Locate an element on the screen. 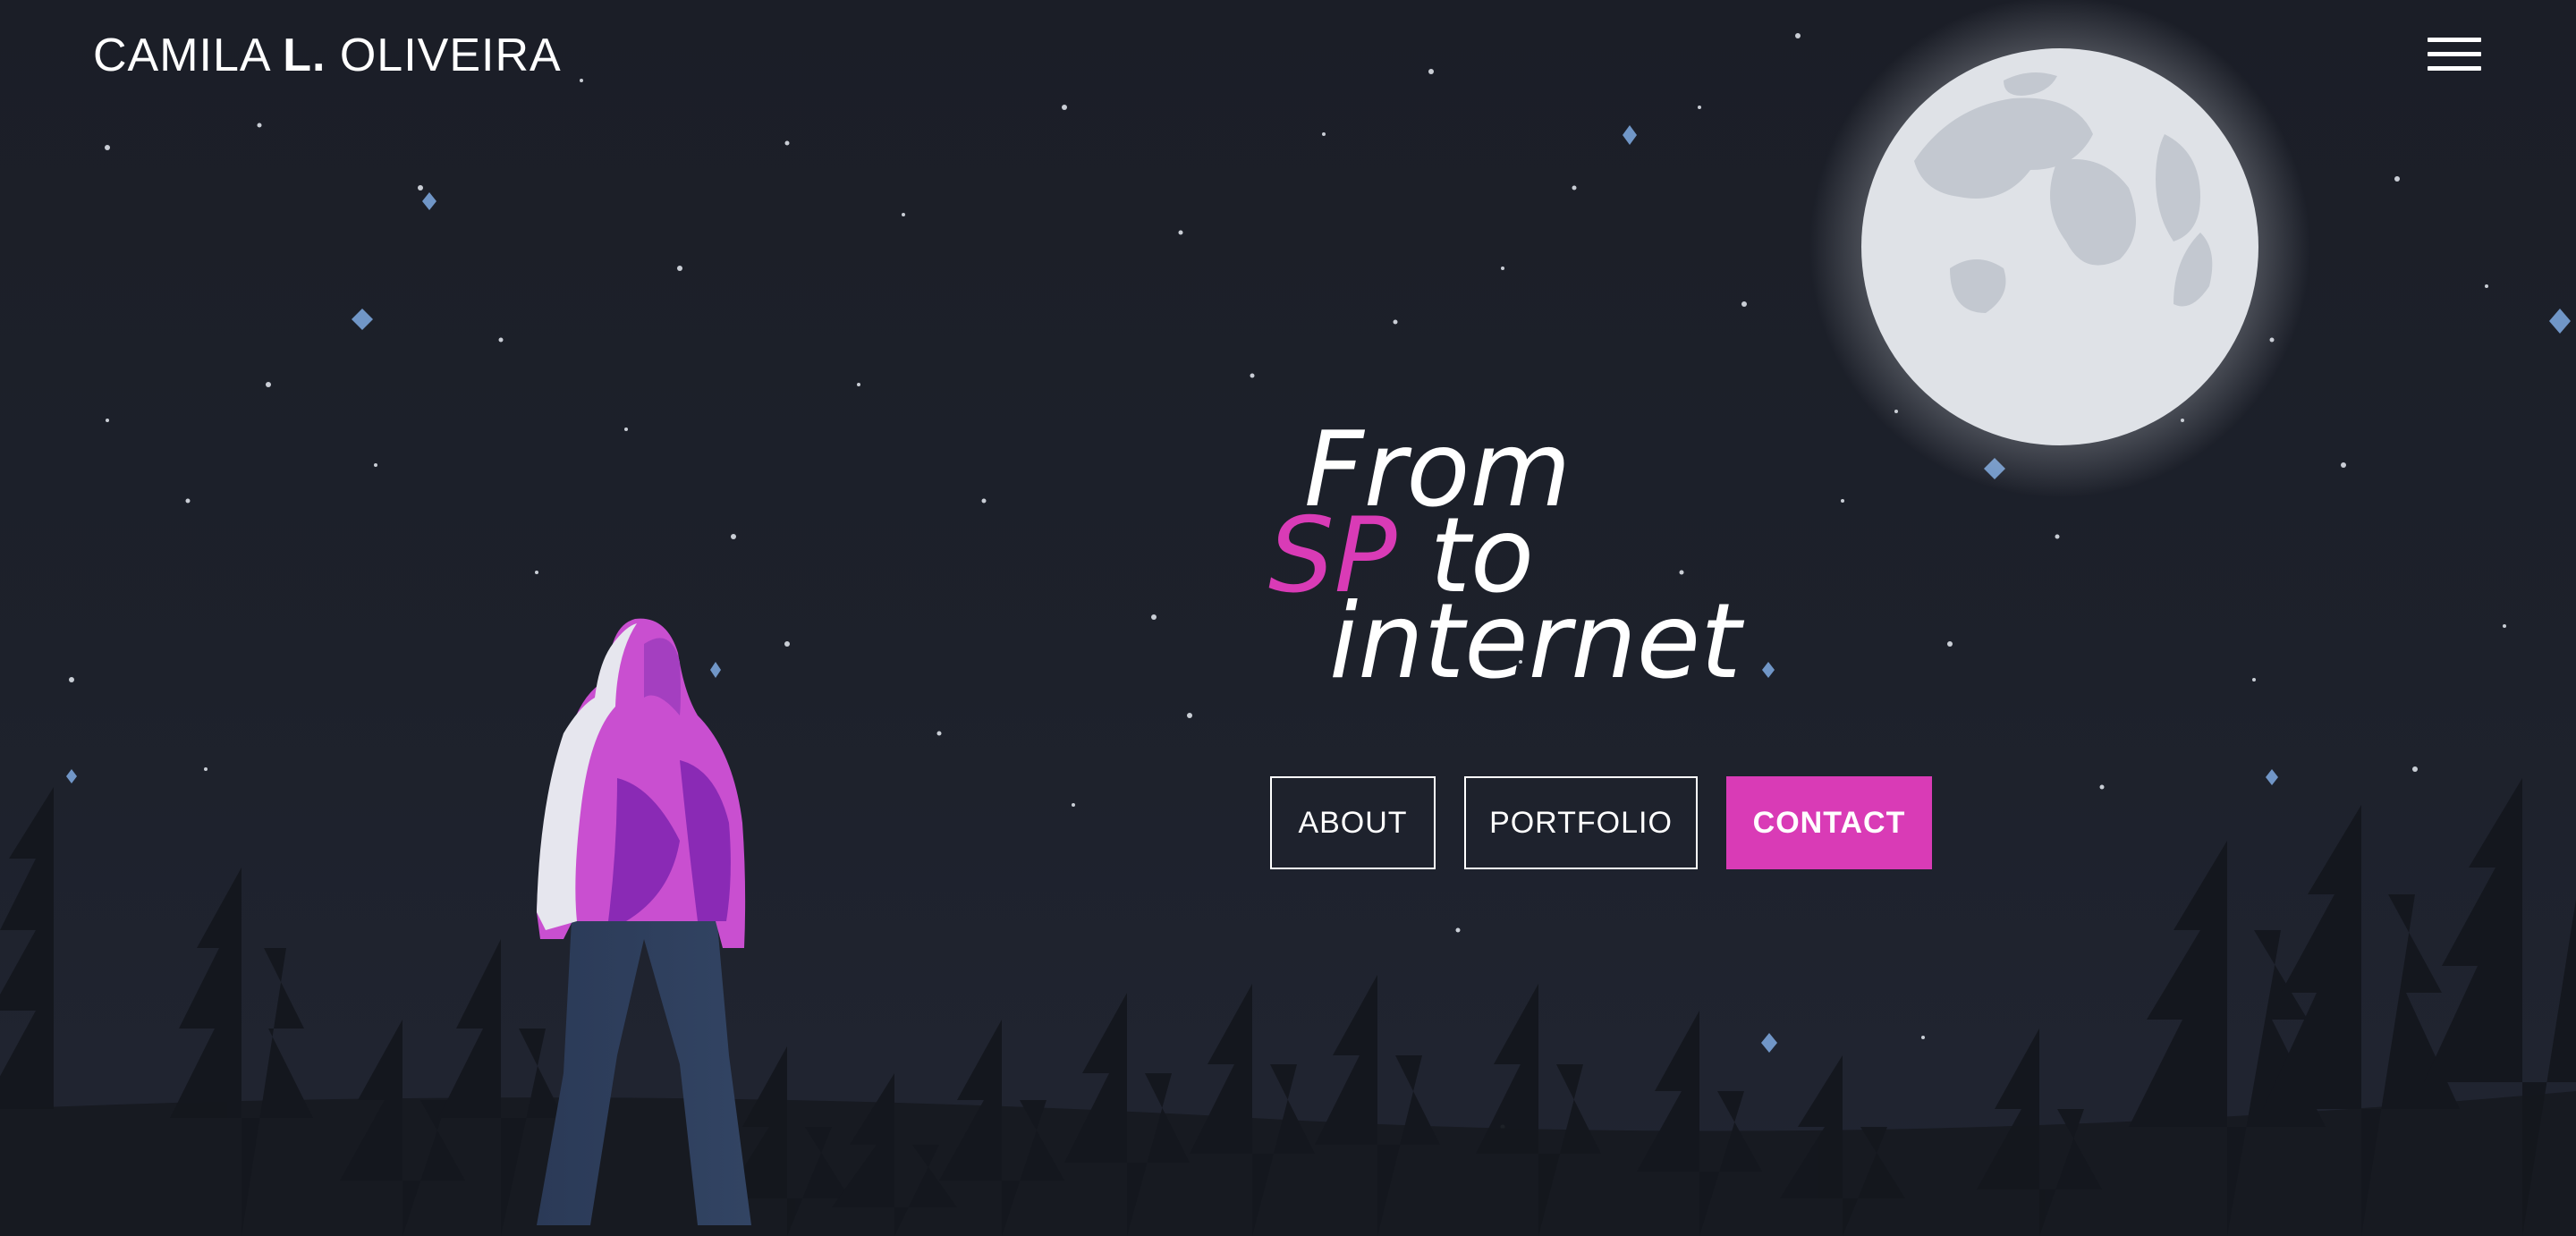 Image resolution: width=2576 pixels, height=1236 pixels. hero-headline: From SP to internet is located at coordinates (1504, 561).